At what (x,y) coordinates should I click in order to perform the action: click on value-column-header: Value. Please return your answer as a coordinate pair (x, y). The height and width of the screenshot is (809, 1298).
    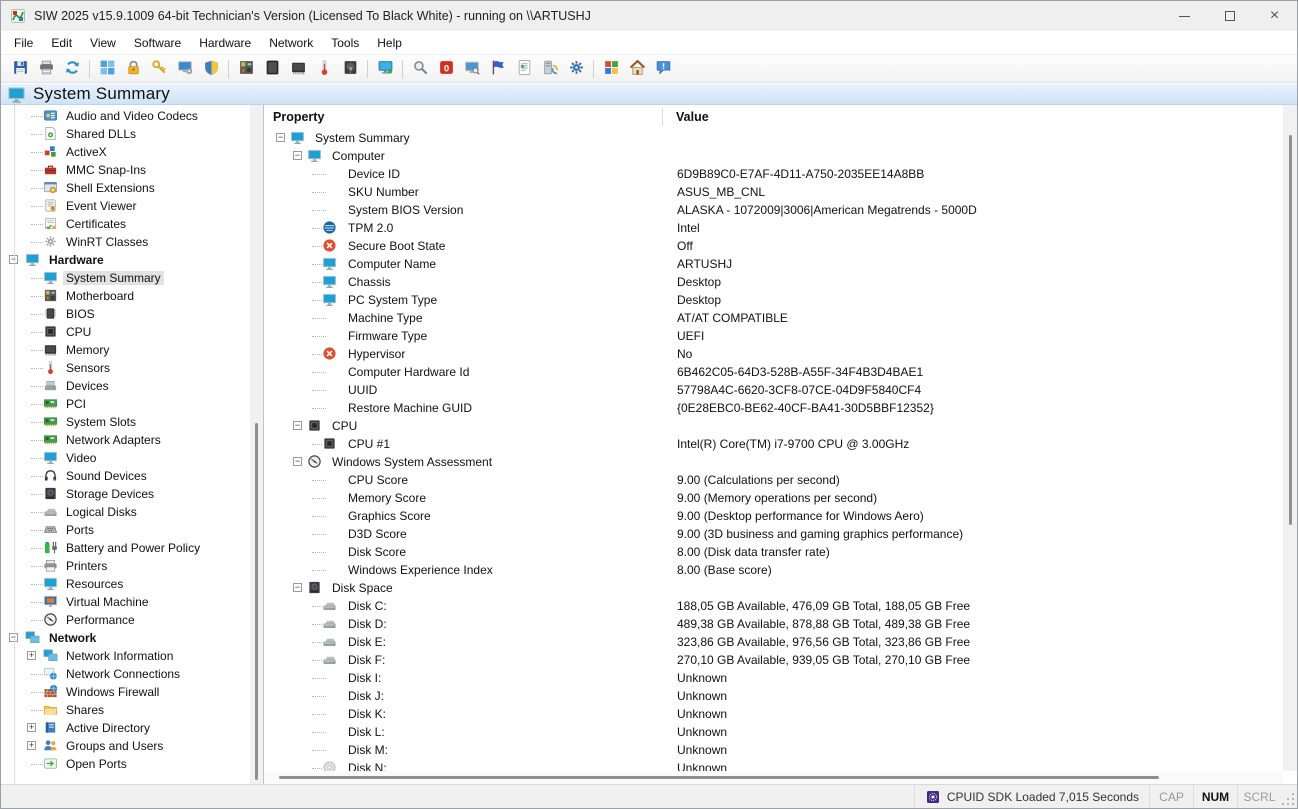
    Looking at the image, I should click on (692, 117).